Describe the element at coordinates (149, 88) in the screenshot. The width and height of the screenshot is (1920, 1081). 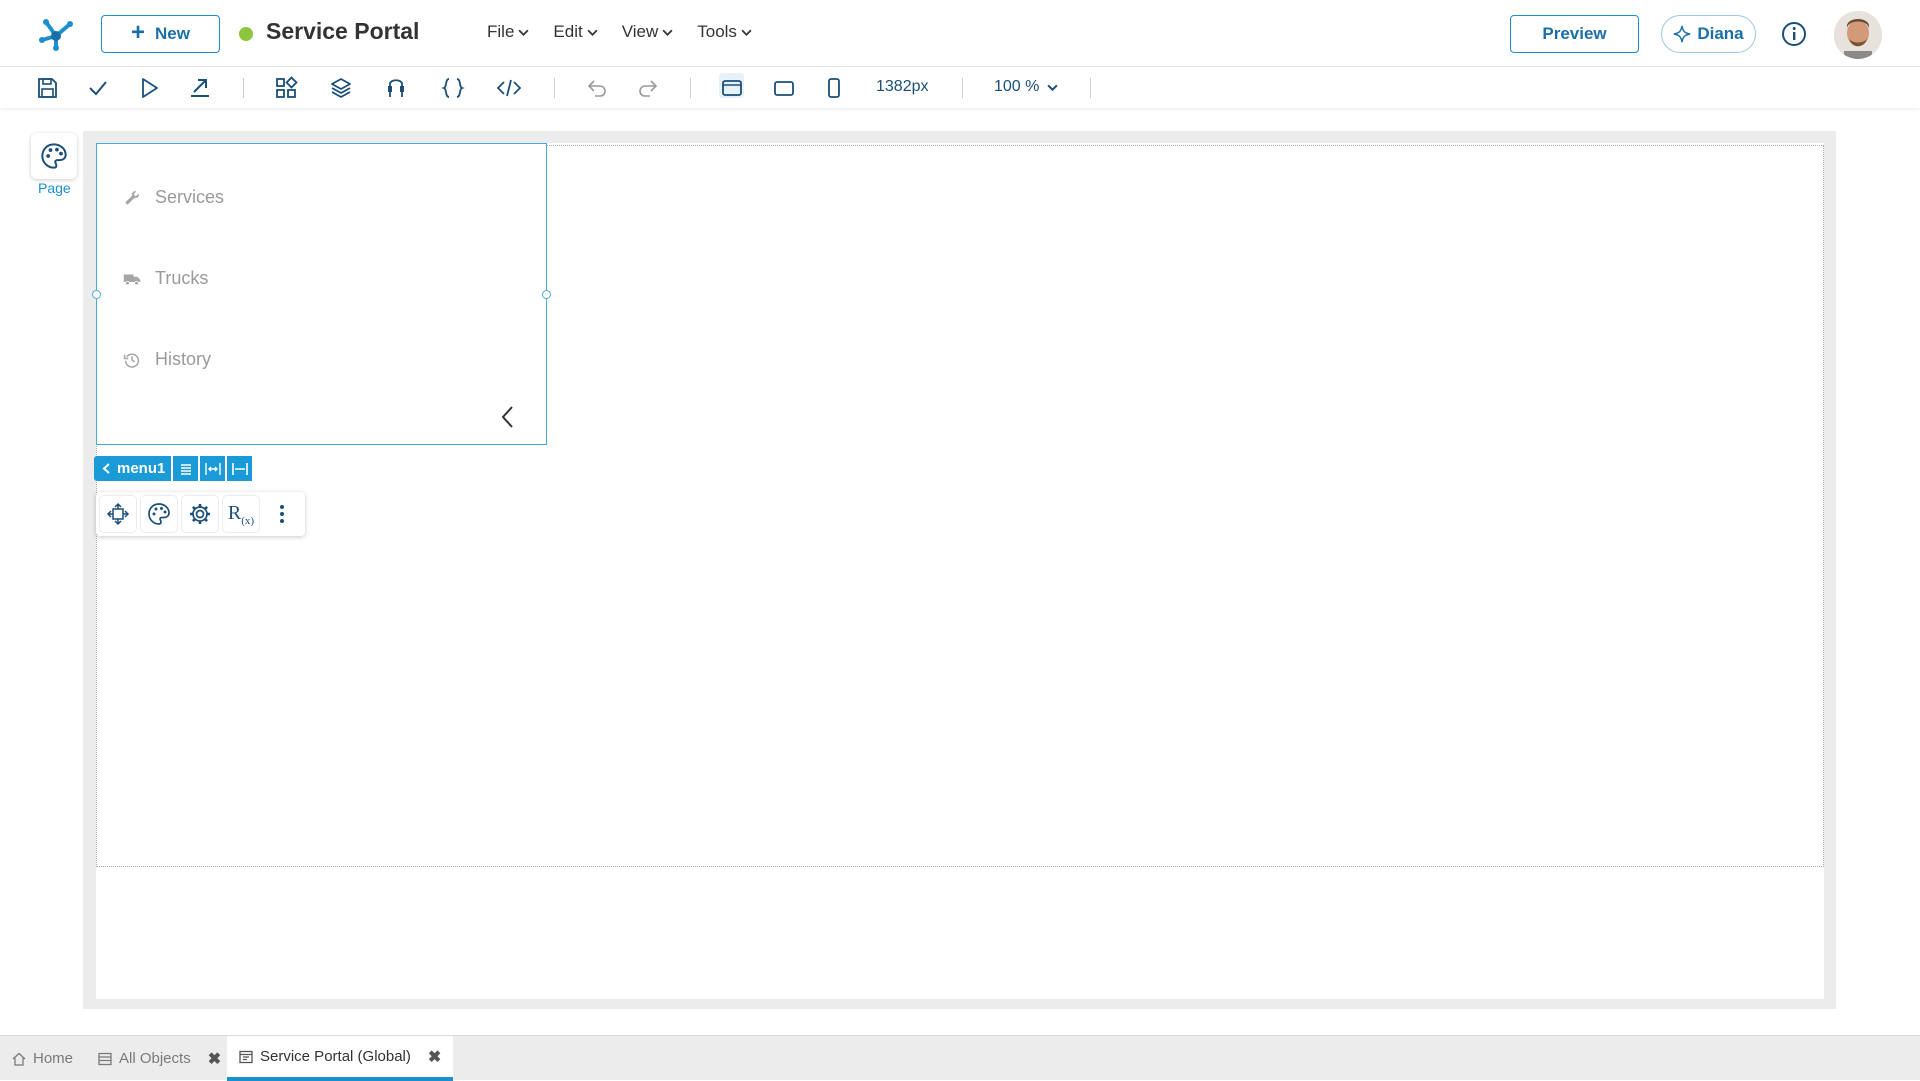
I see `play-icon` at that location.